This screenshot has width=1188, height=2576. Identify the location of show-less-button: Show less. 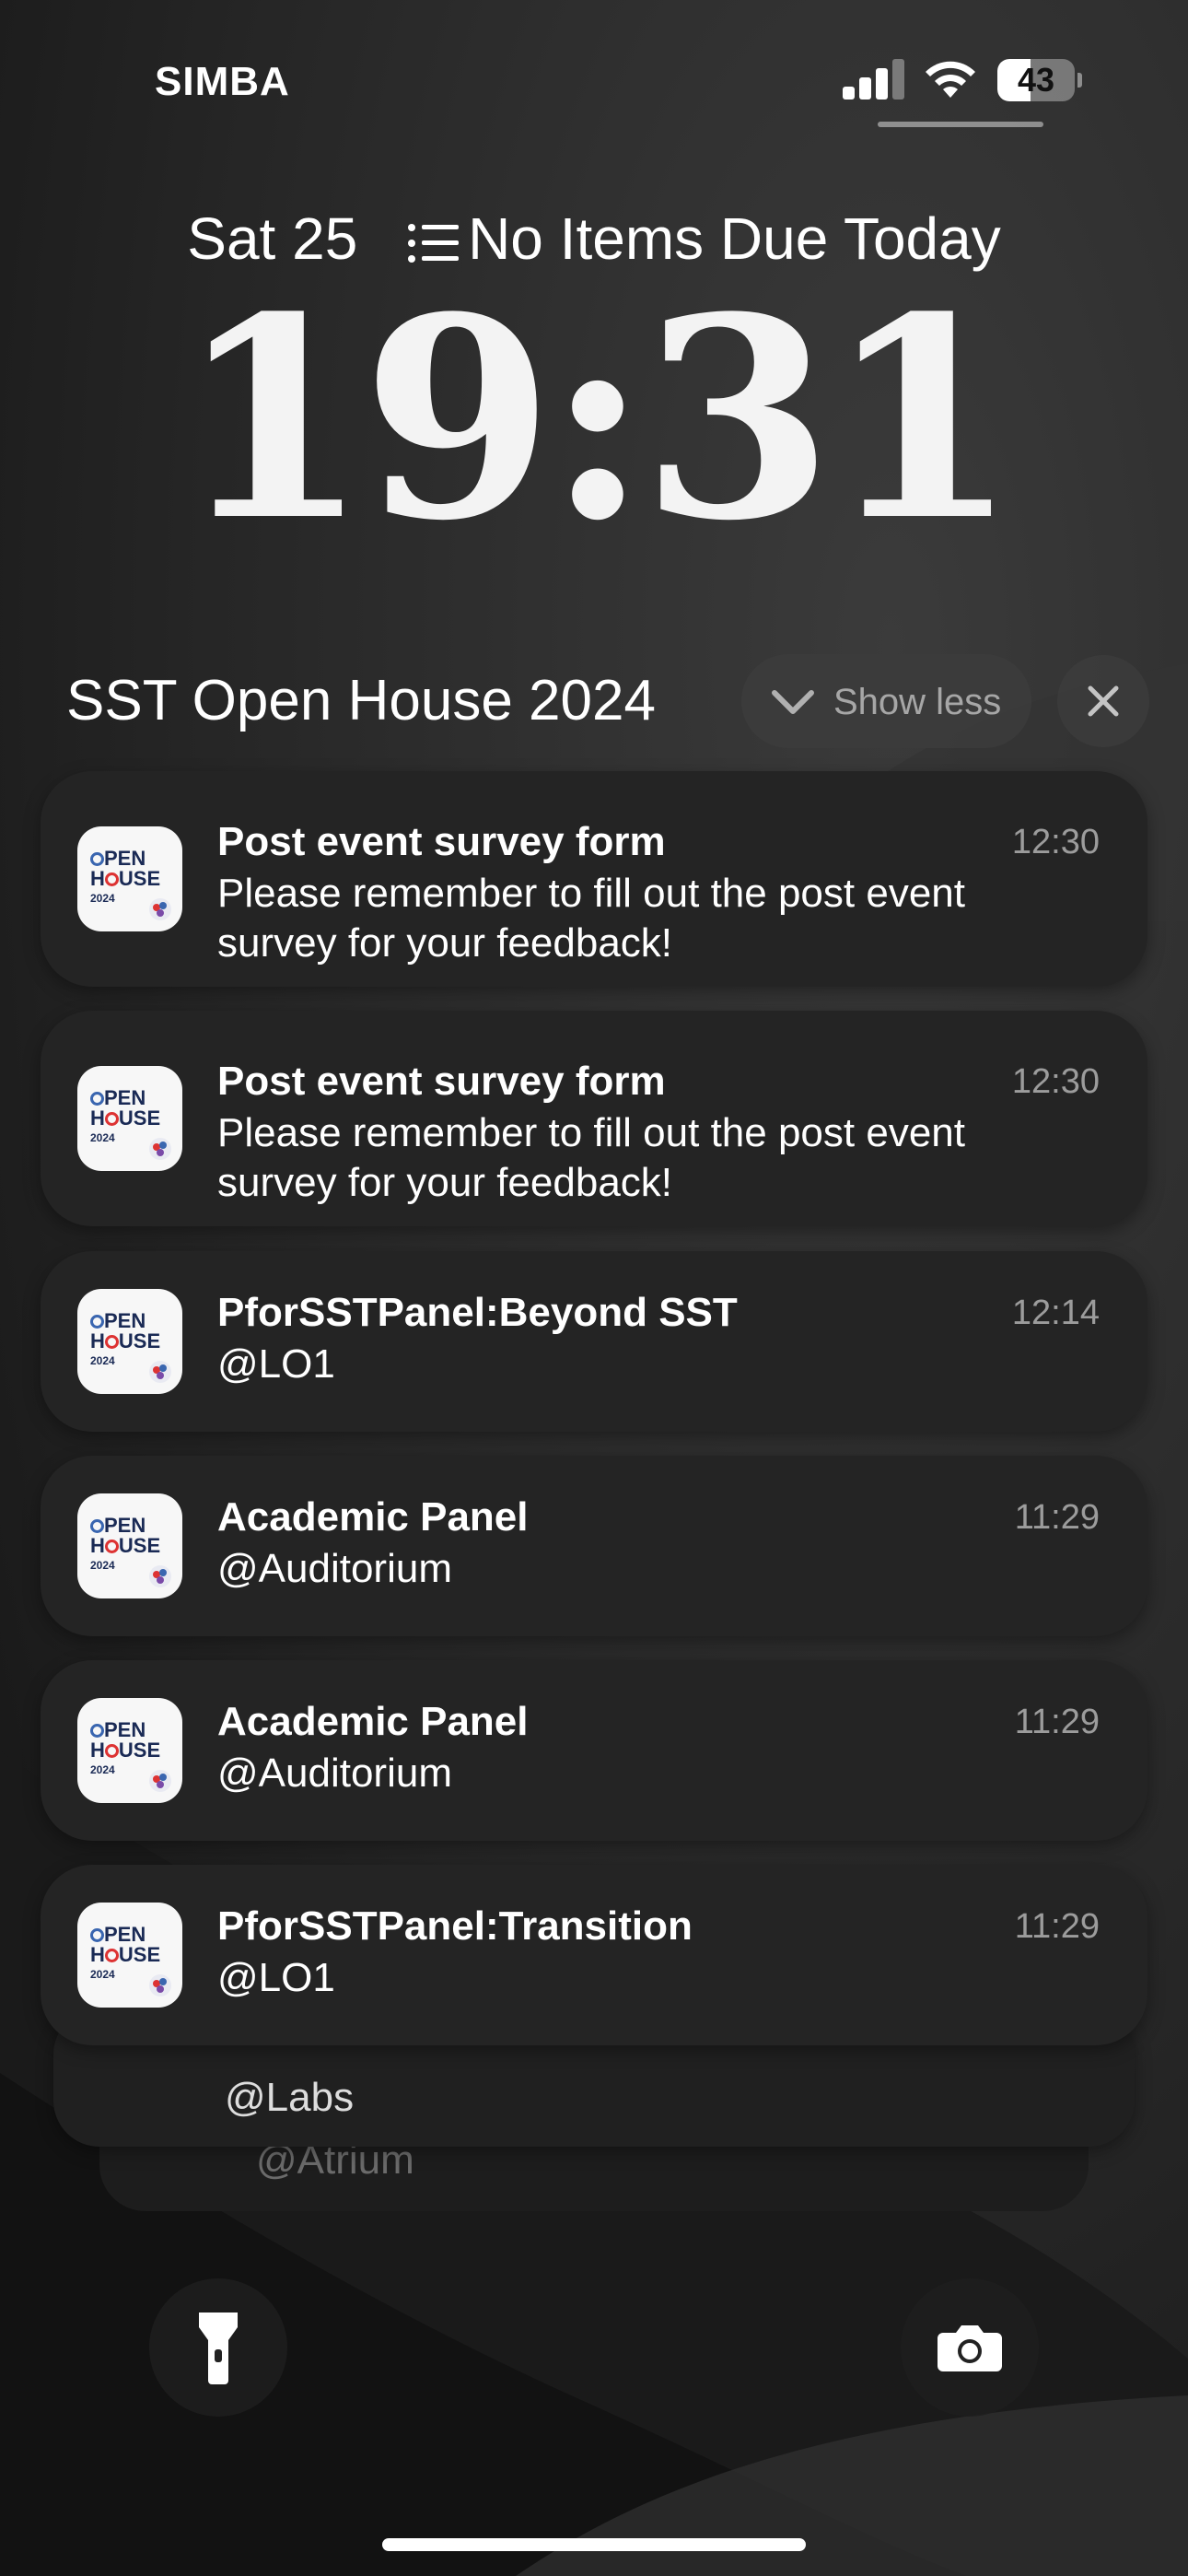
(886, 701).